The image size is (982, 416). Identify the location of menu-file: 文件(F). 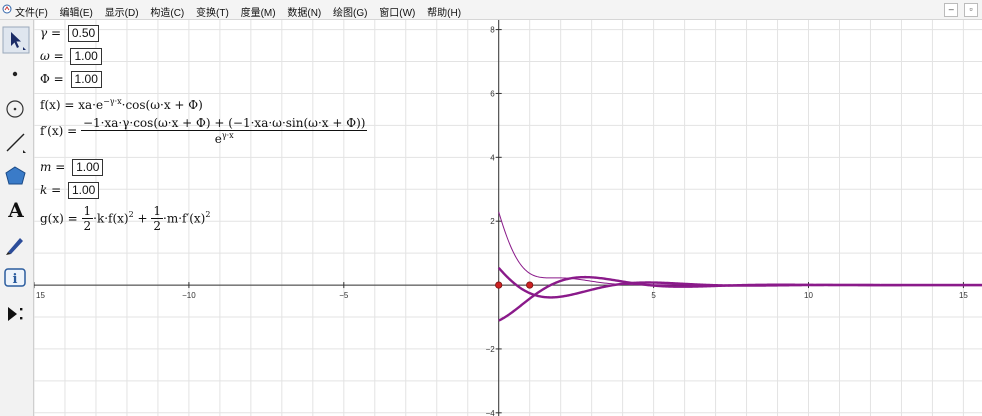
(31, 11).